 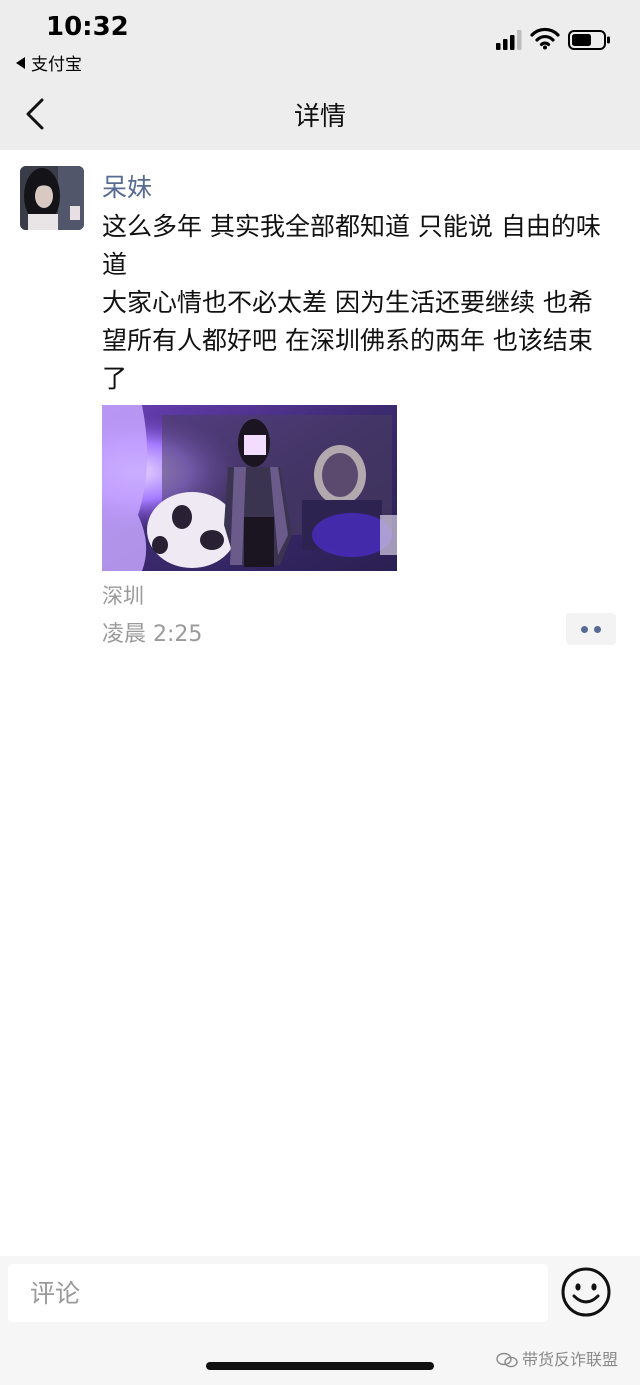 I want to click on comment-input, so click(x=278, y=1293).